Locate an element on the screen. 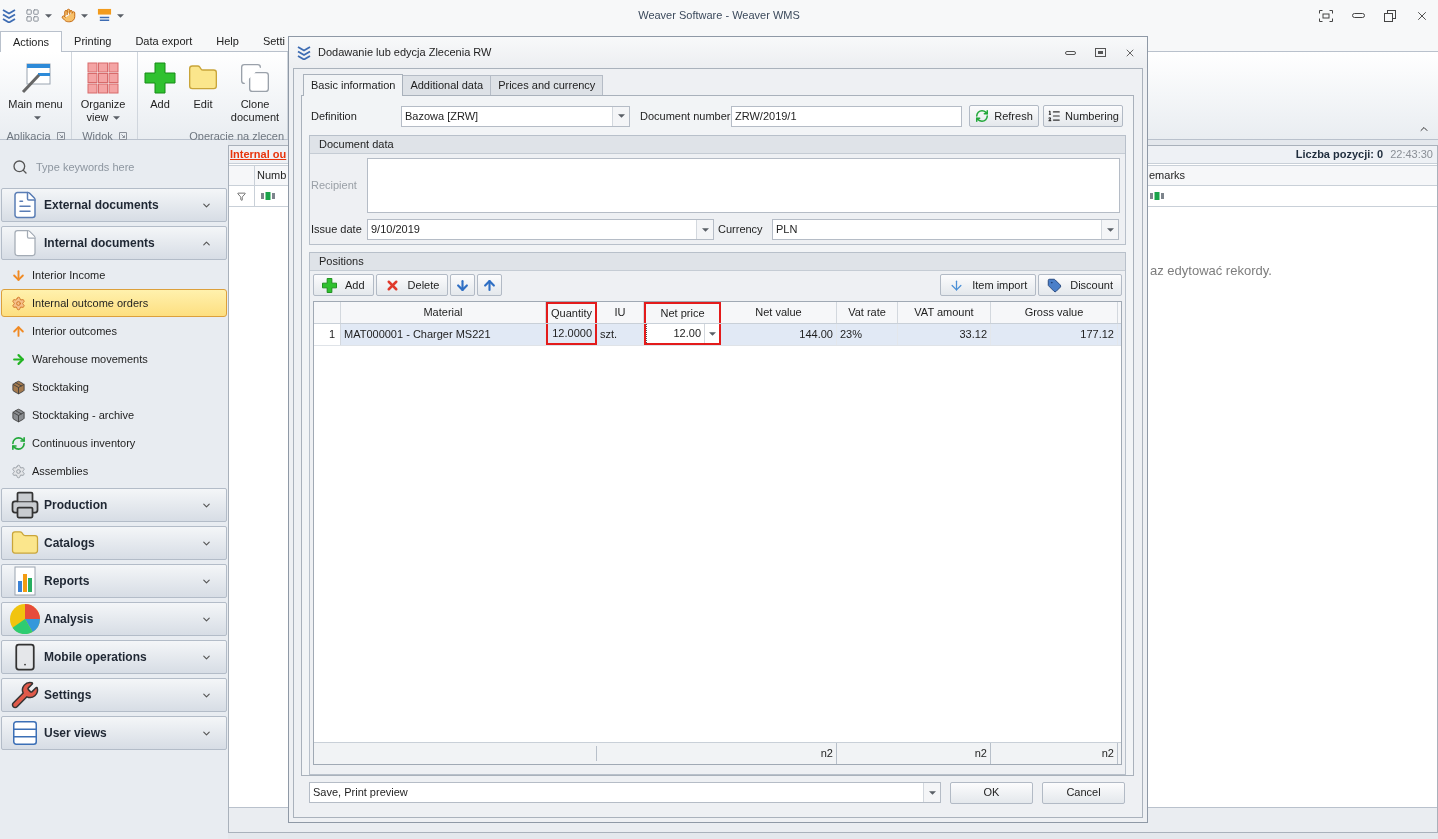 This screenshot has width=1438, height=839. refresh-icon is located at coordinates (18, 443).